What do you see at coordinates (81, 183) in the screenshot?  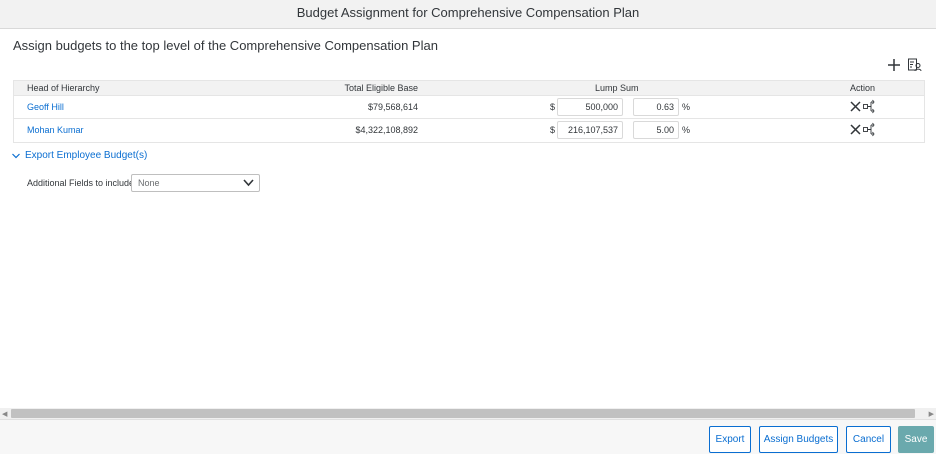 I see `additional-fields-label: Additional Fields to include` at bounding box center [81, 183].